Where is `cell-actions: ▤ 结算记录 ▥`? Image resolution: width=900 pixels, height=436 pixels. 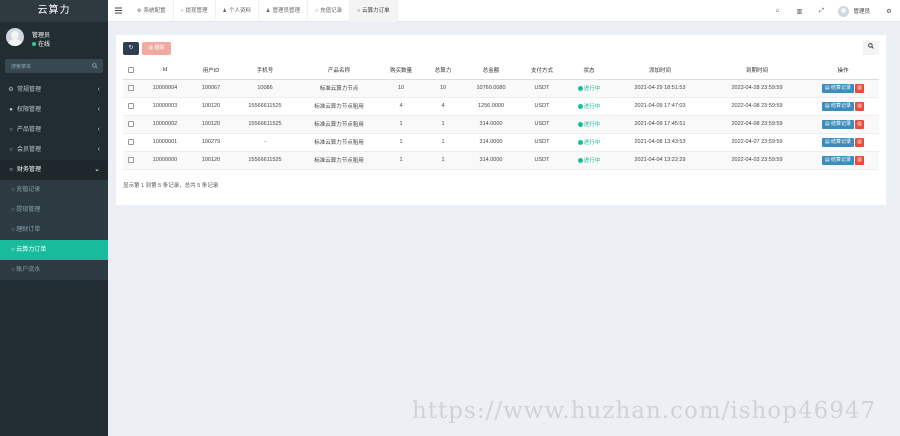
cell-actions: ▤ 结算记录 ▥ is located at coordinates (843, 160).